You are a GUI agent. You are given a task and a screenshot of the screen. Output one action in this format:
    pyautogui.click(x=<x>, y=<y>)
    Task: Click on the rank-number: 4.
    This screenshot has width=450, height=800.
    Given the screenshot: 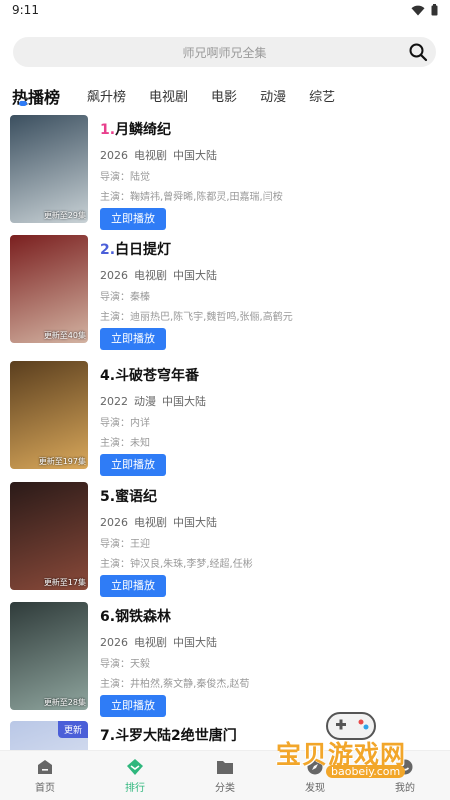 What is the action you would take?
    pyautogui.click(x=108, y=376)
    